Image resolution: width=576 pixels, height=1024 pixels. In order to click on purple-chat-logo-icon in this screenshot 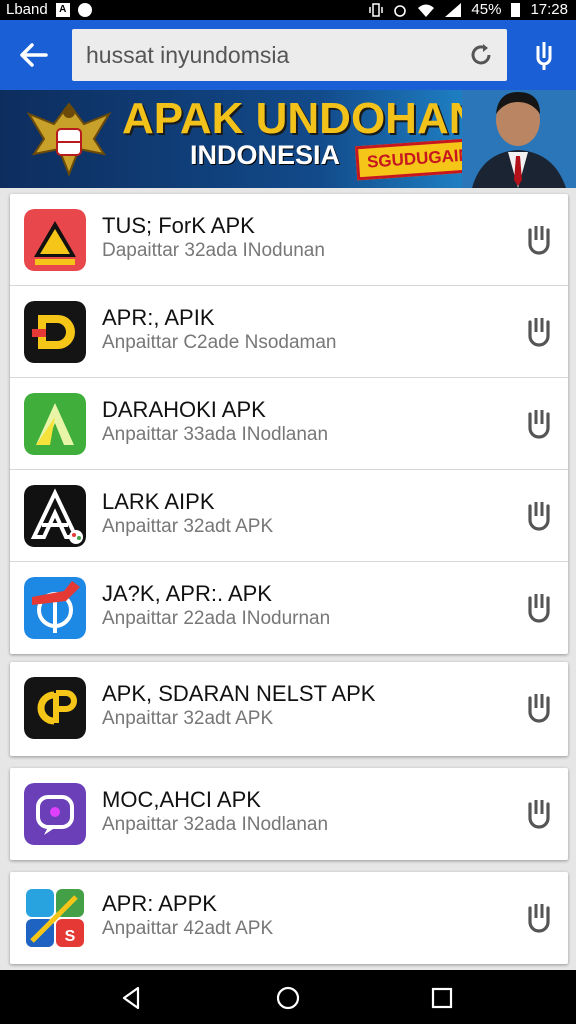, I will do `click(55, 814)`.